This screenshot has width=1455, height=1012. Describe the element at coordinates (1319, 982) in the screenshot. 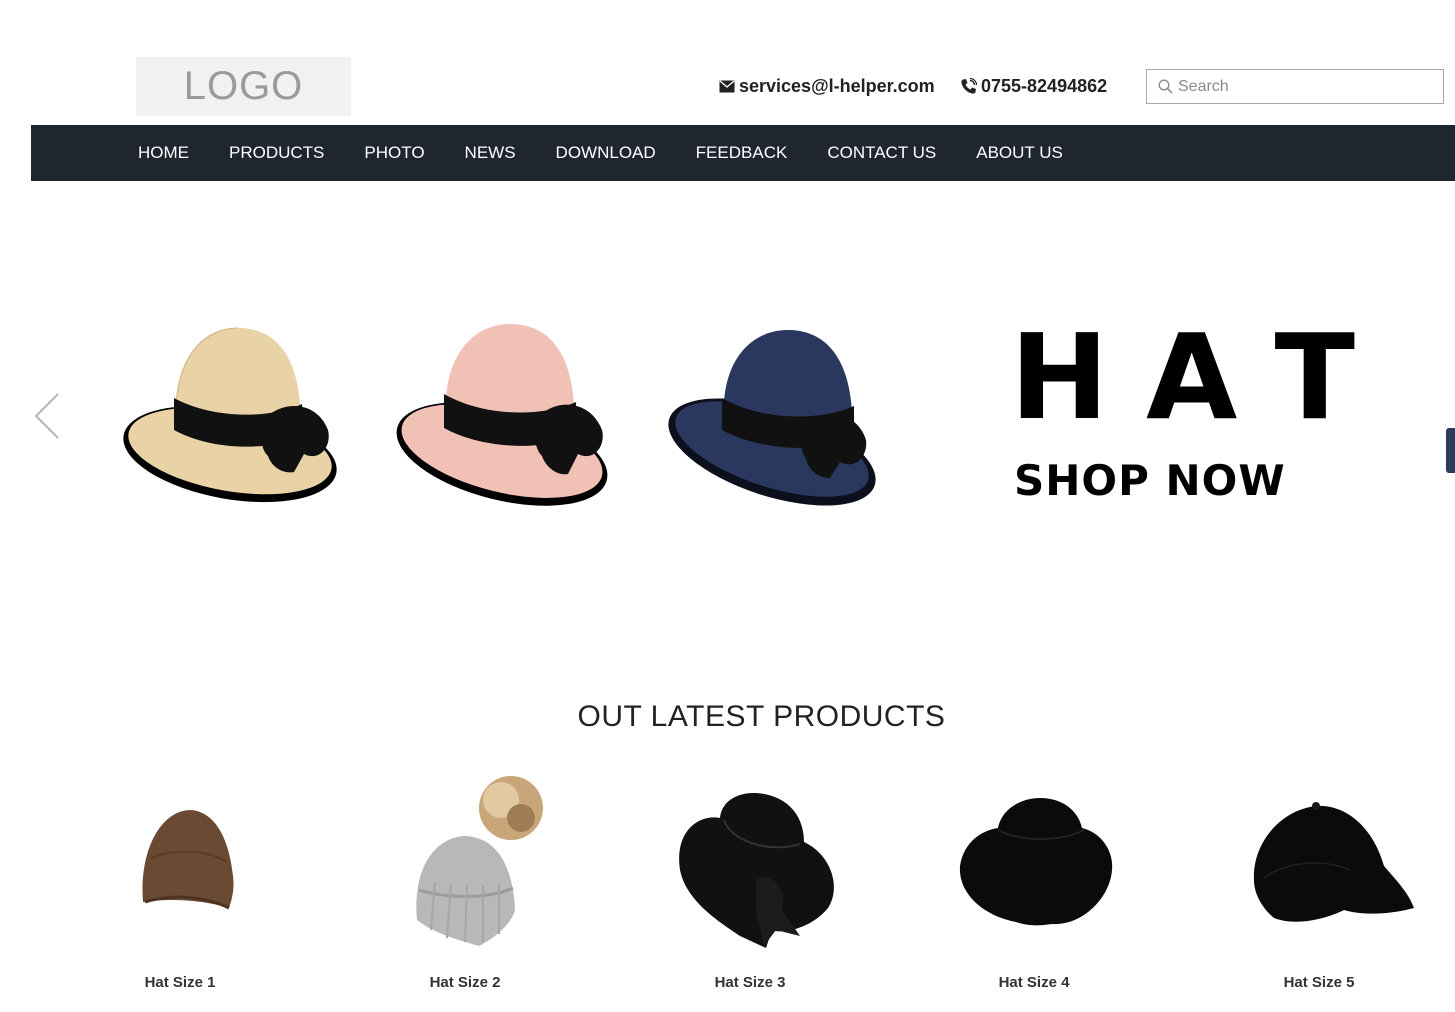

I see `product-name: Hat Size 5` at that location.